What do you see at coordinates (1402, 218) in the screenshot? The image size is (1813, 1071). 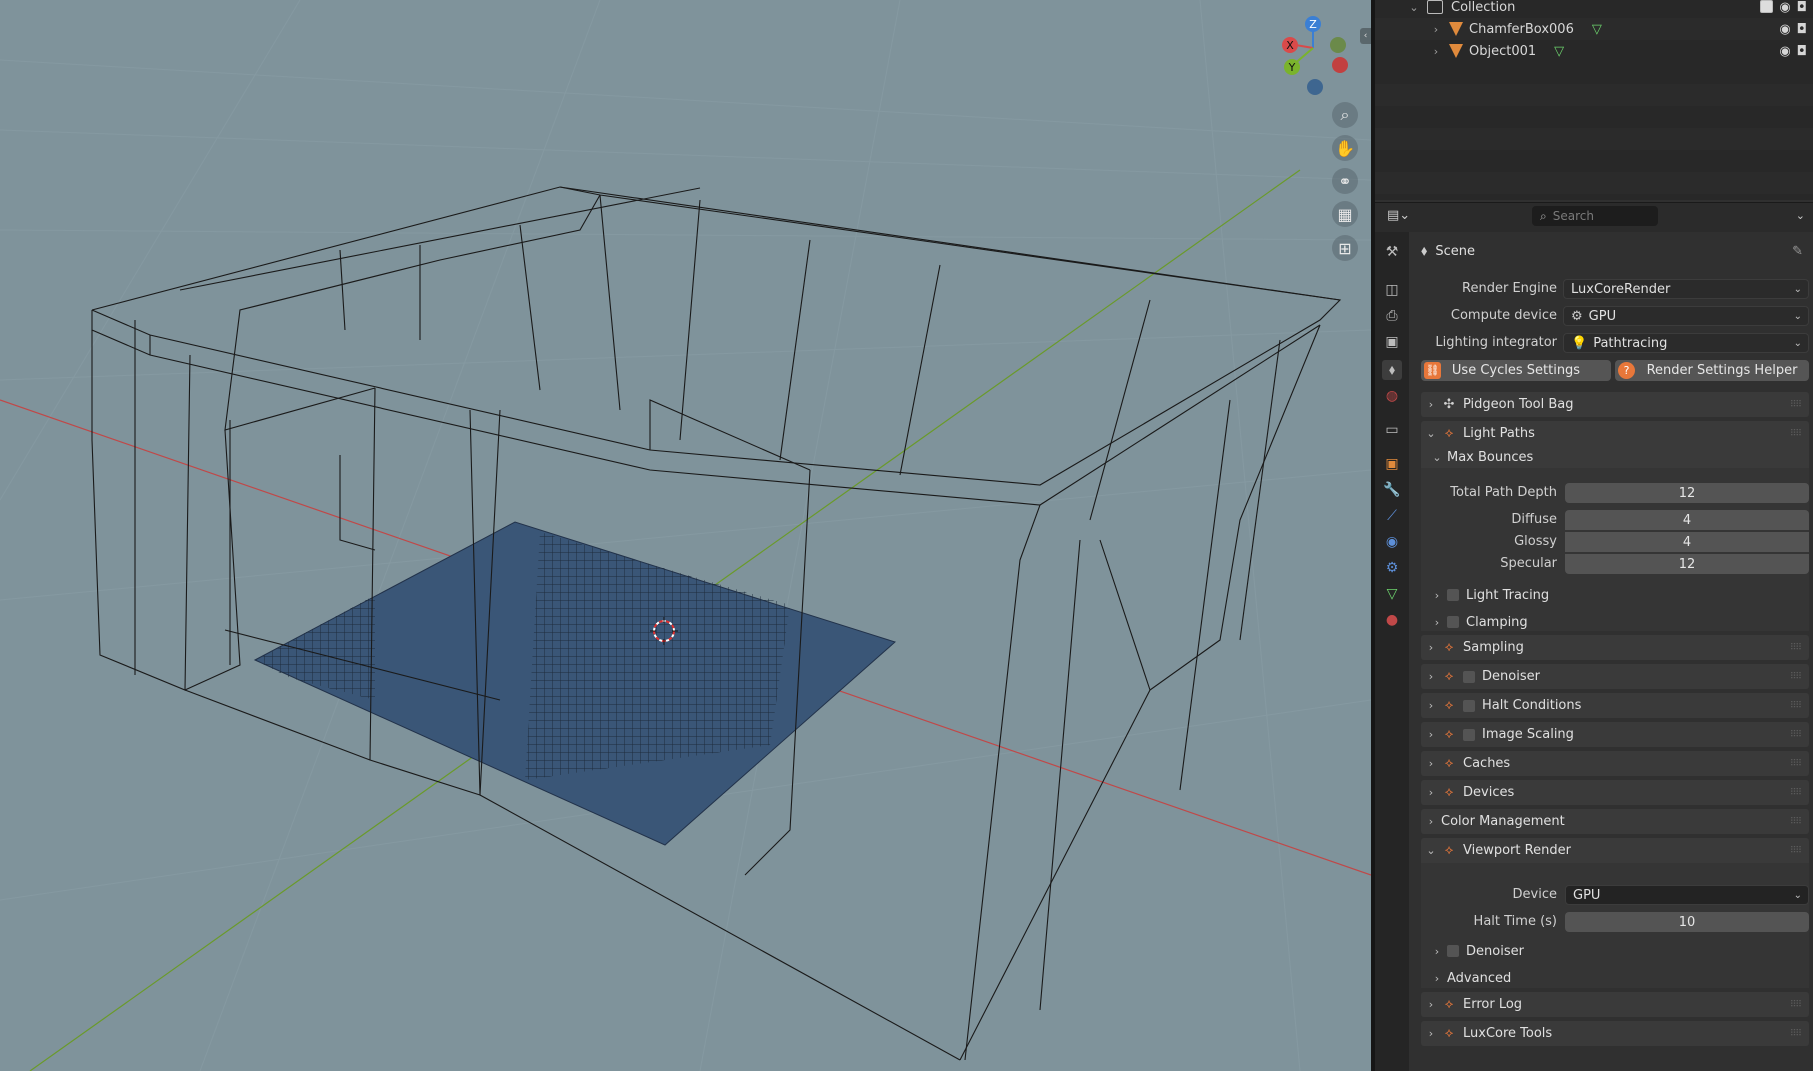 I see `editor-type-icon: ▤⌄` at bounding box center [1402, 218].